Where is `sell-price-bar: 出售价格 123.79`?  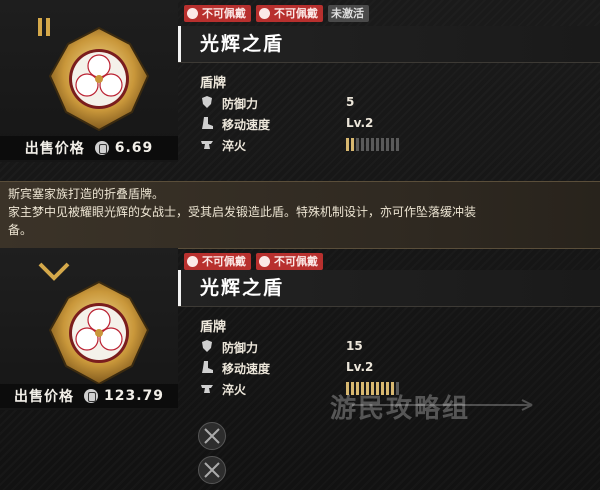
sell-price-bar: 出售价格 123.79 is located at coordinates (89, 396).